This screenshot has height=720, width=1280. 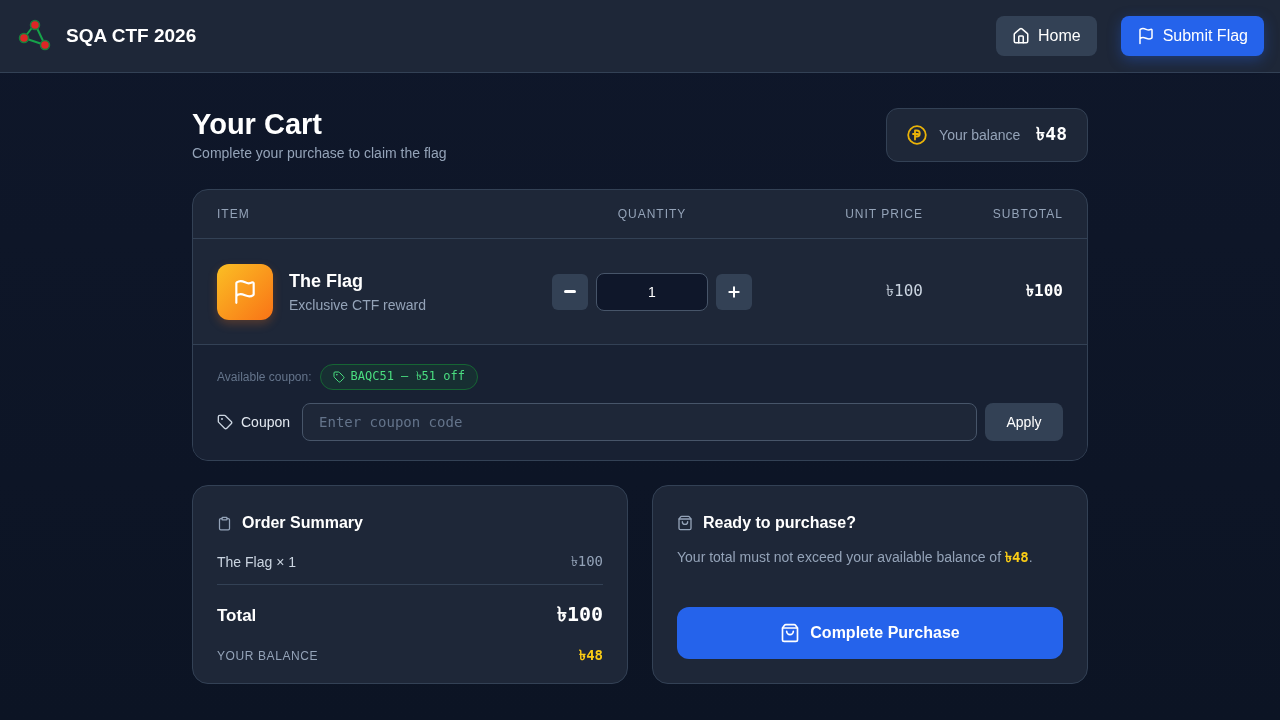 What do you see at coordinates (131, 36) in the screenshot?
I see `site-title: SQA CTF 2026` at bounding box center [131, 36].